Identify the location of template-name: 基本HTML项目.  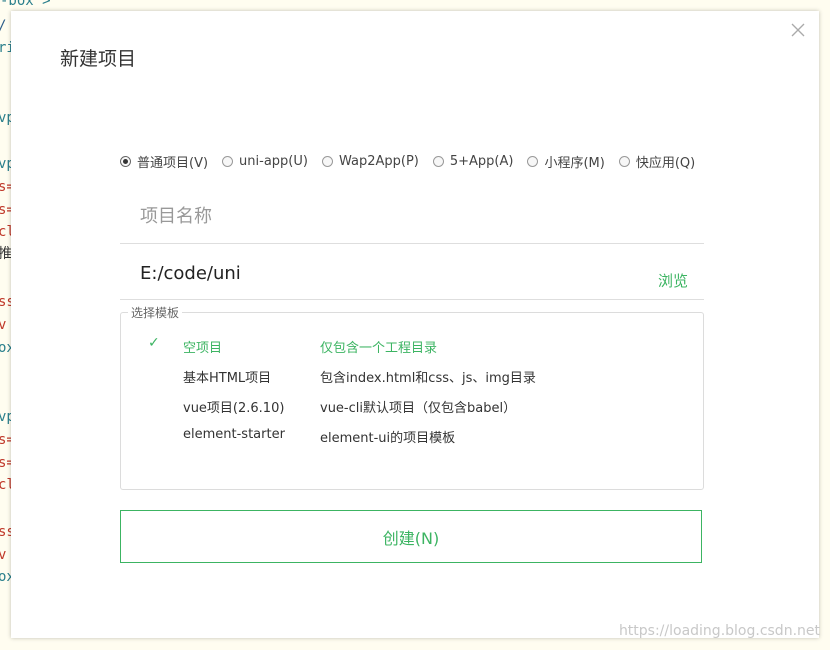
(227, 378).